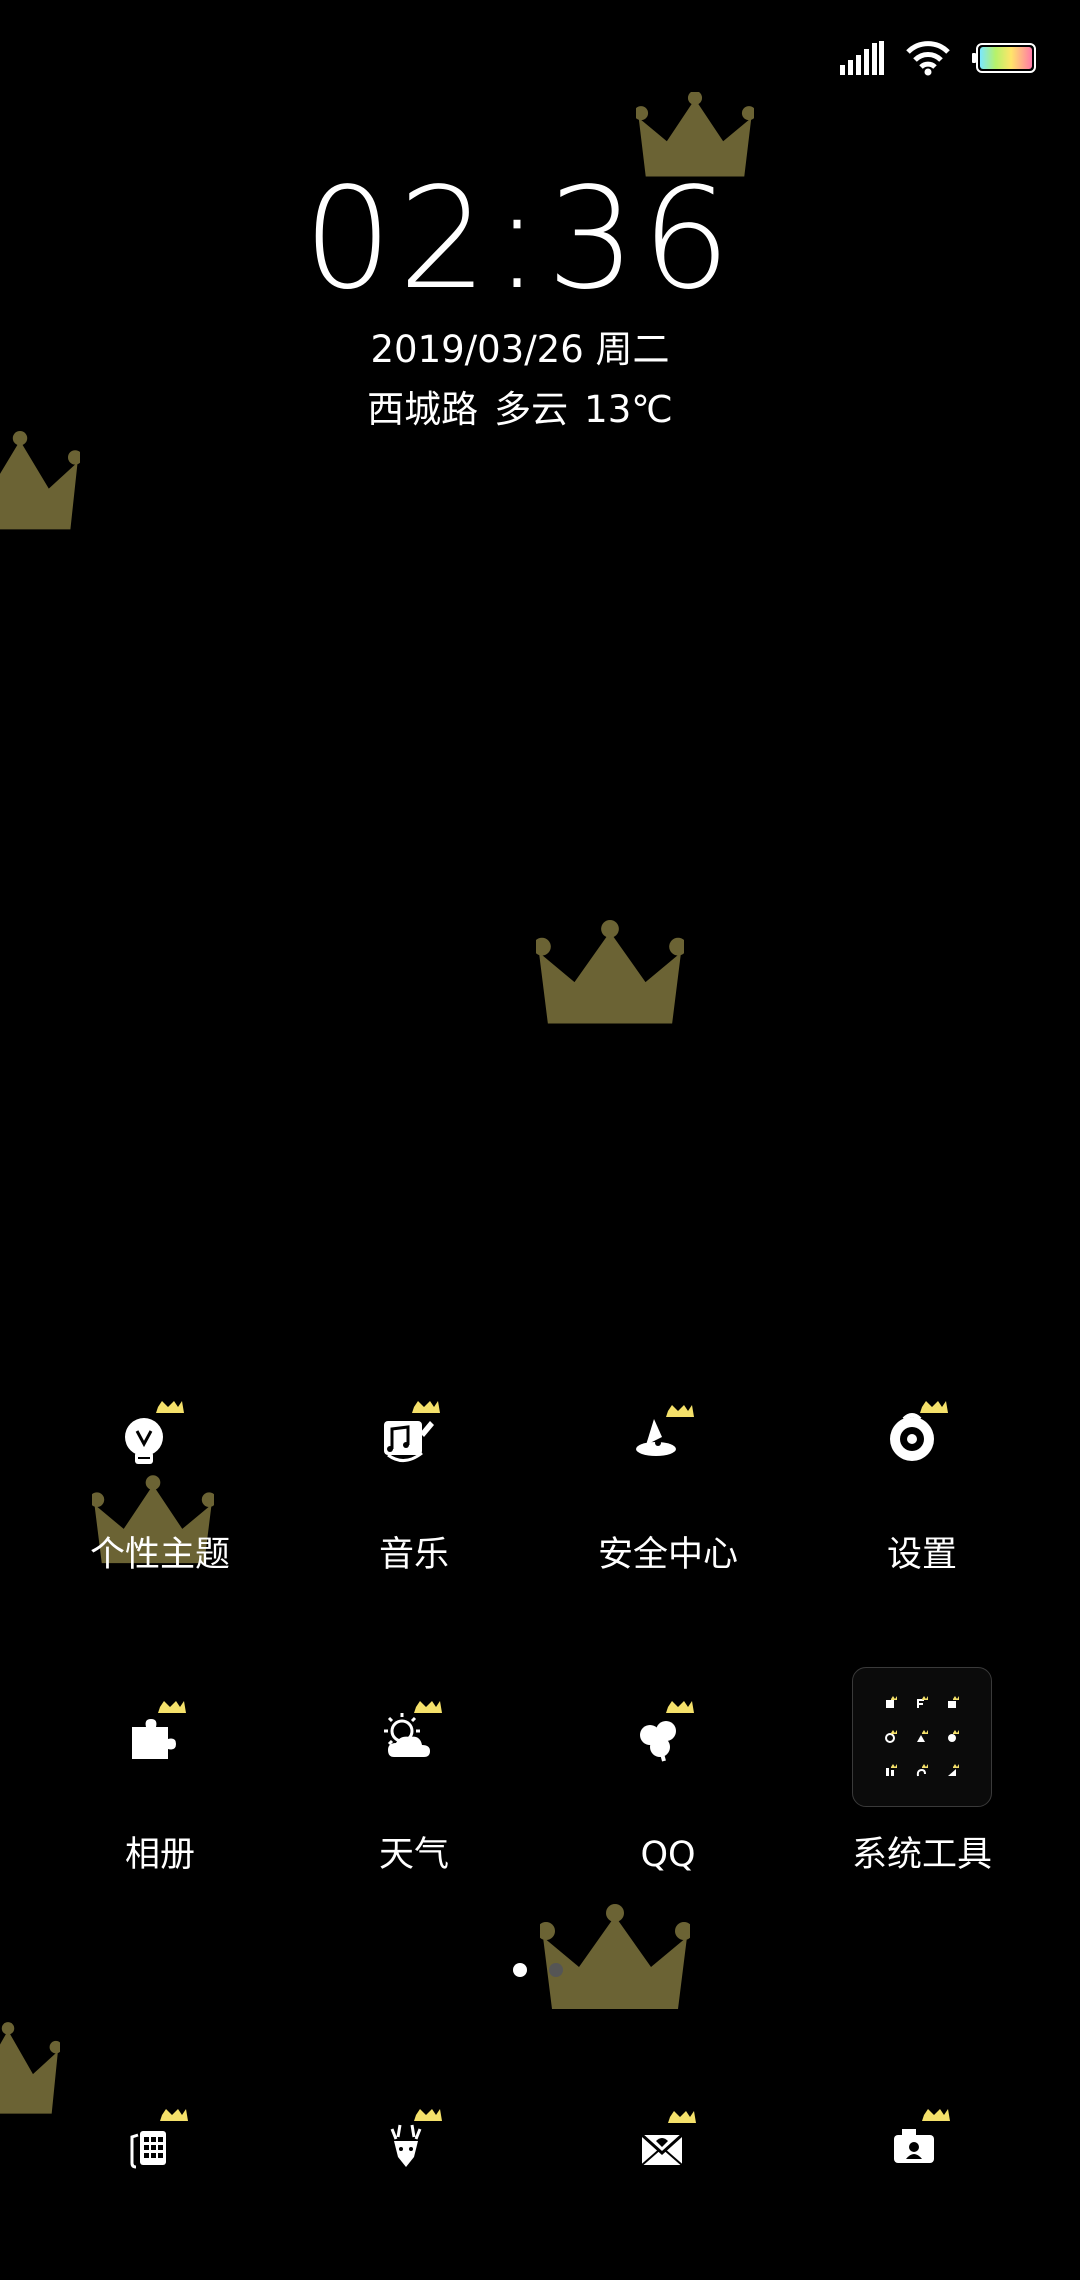 The image size is (1080, 2280). I want to click on app-settings: 设置, so click(922, 1472).